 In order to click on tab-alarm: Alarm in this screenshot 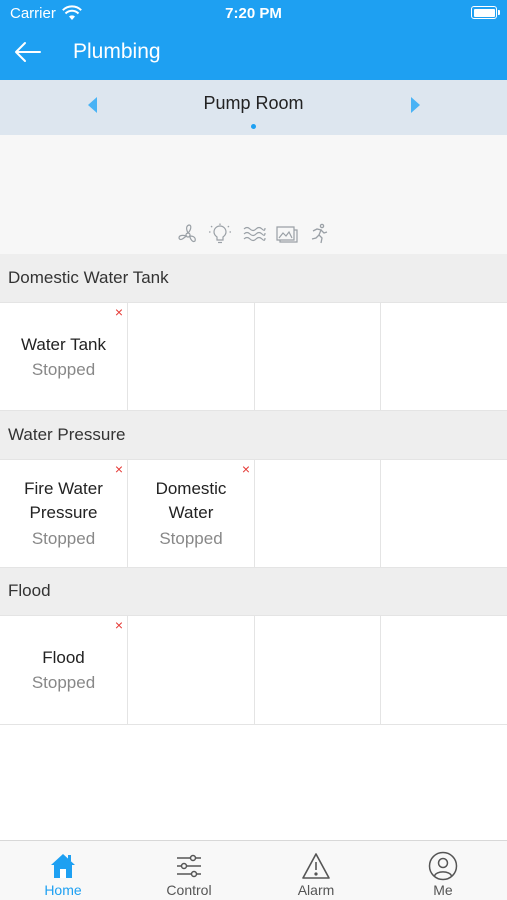, I will do `click(316, 870)`.